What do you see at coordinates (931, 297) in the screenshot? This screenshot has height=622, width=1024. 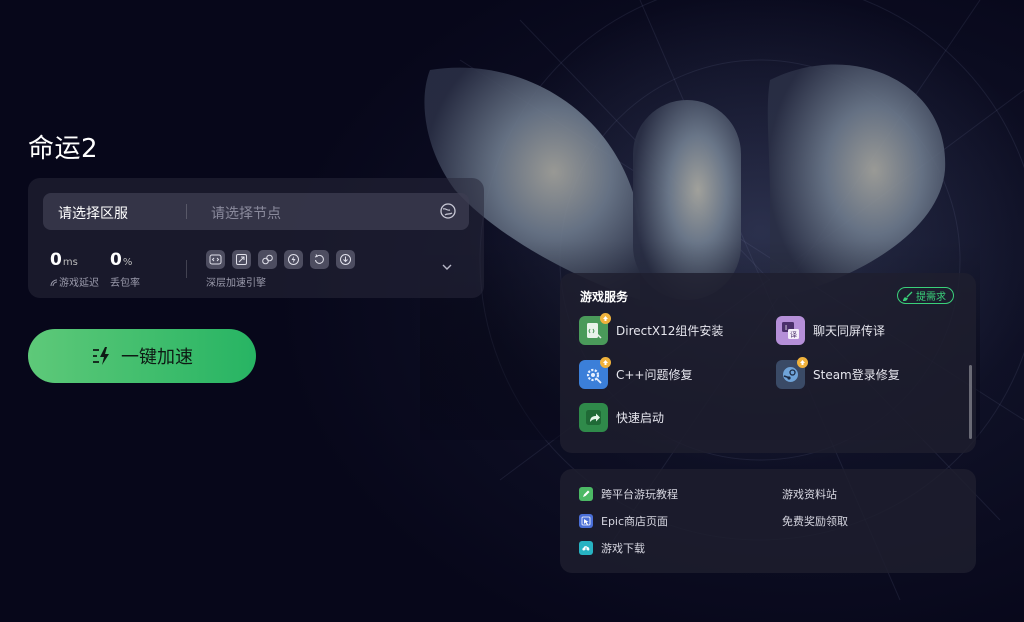 I see `request-label: 提需求` at bounding box center [931, 297].